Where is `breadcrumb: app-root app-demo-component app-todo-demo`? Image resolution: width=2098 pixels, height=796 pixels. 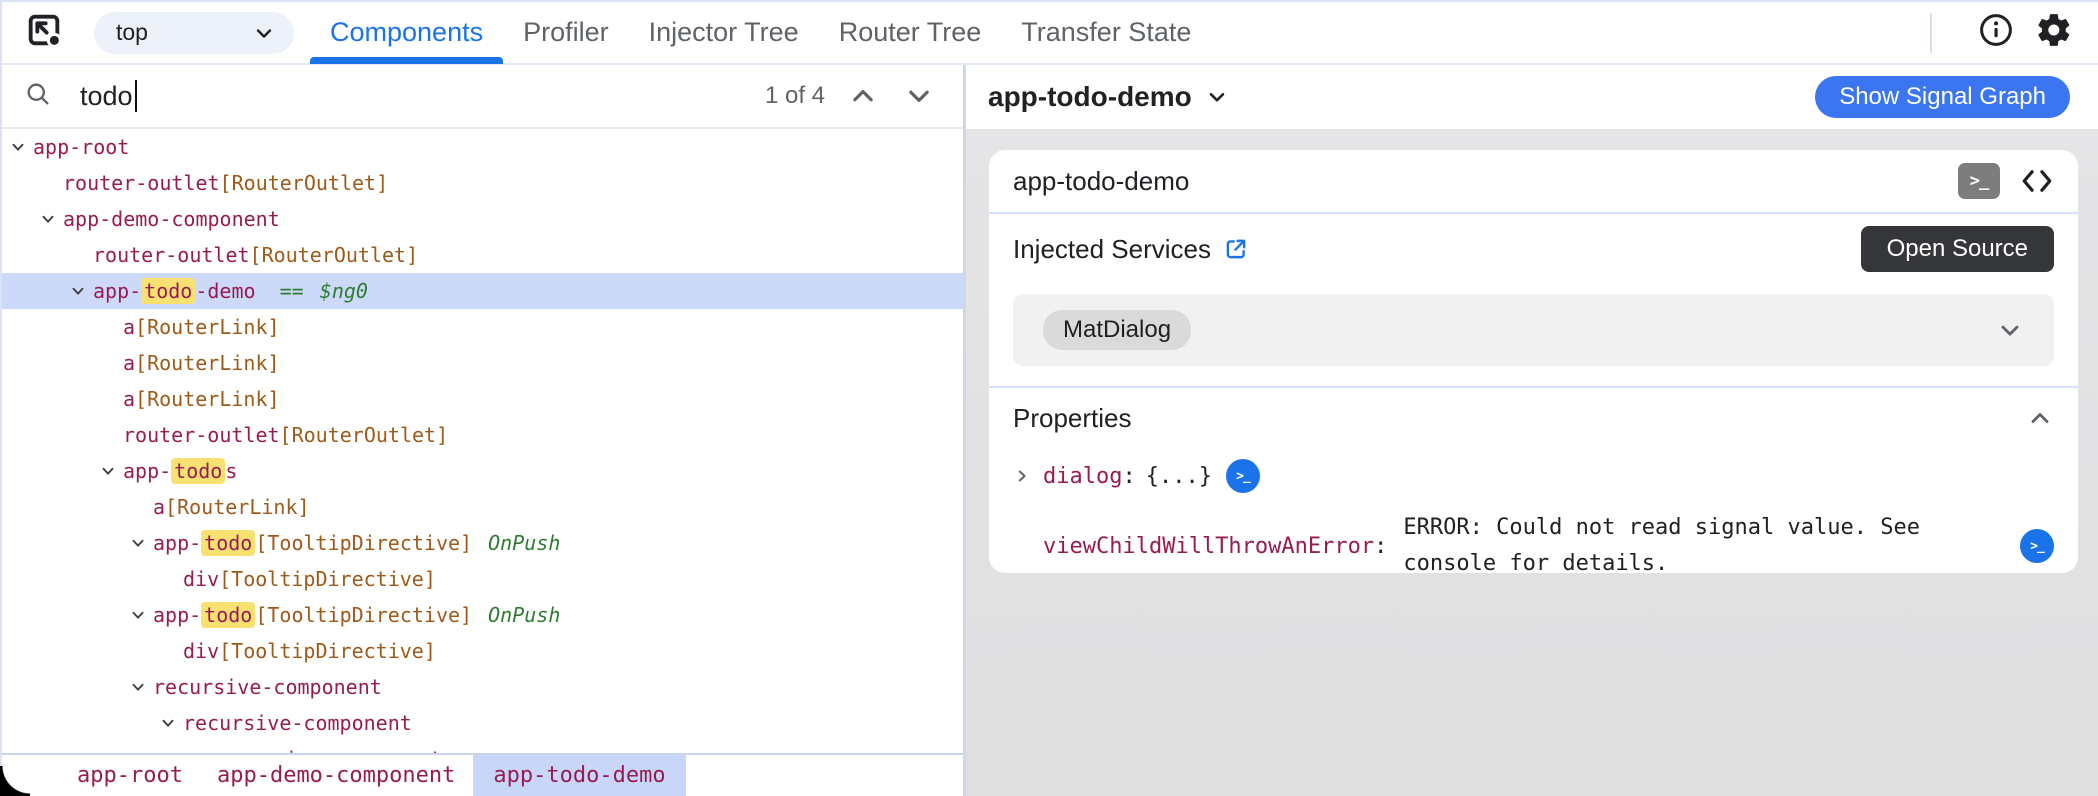
breadcrumb: app-root app-demo-component app-todo-demo is located at coordinates (482, 774).